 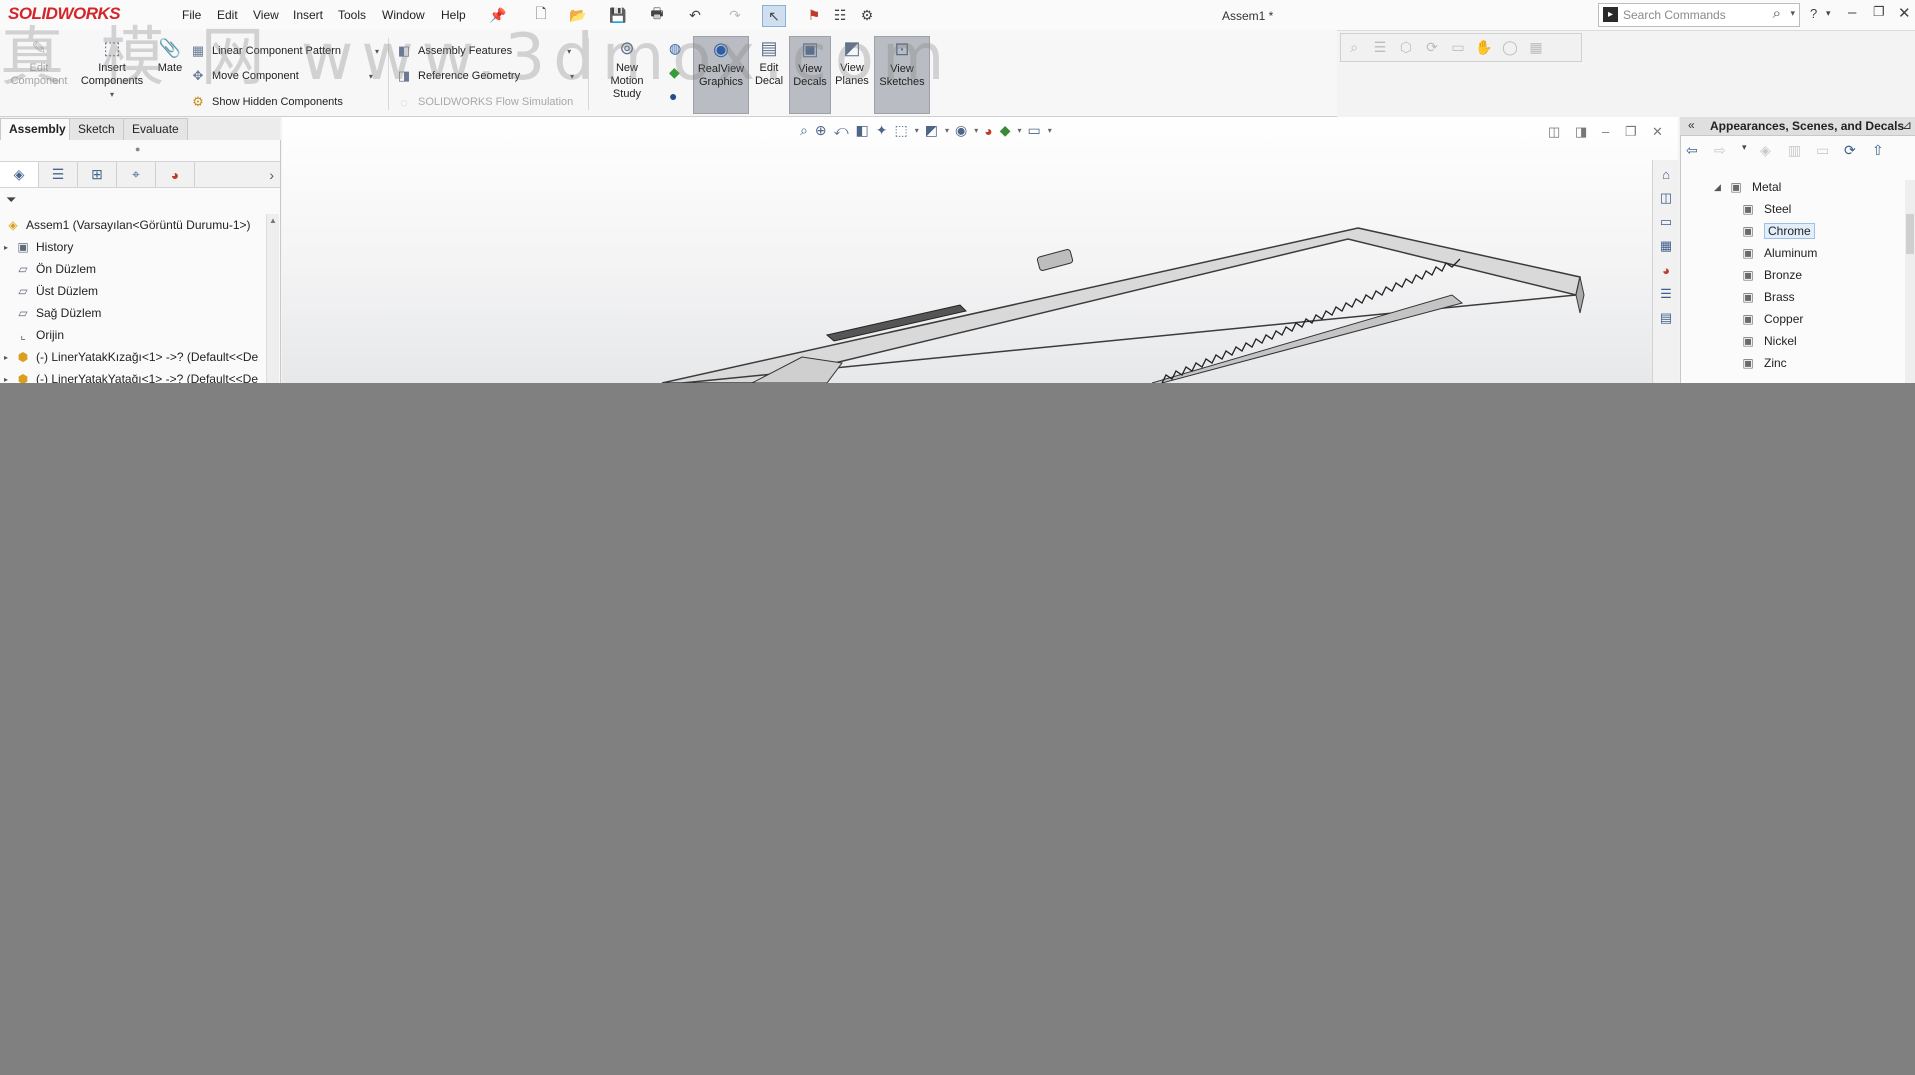 What do you see at coordinates (1821, 231) in the screenshot?
I see `appearance-chrome: ▣ Chrome` at bounding box center [1821, 231].